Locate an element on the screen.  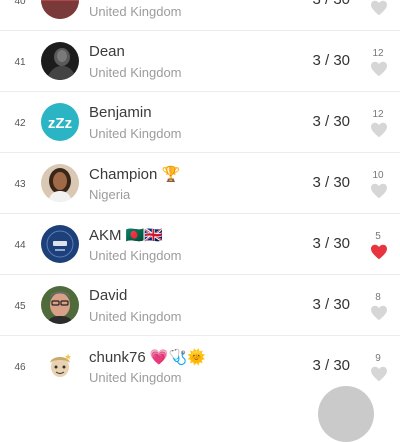
player-name: chunk76 💗🩺🌞 is located at coordinates (147, 357).